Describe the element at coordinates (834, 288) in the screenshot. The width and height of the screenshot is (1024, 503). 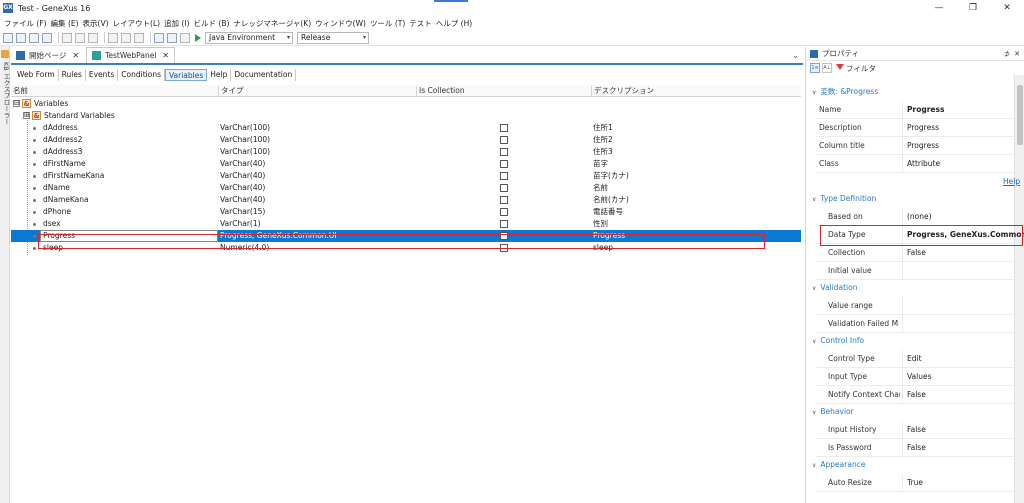
I see `section-validation: ∨ Validation` at that location.